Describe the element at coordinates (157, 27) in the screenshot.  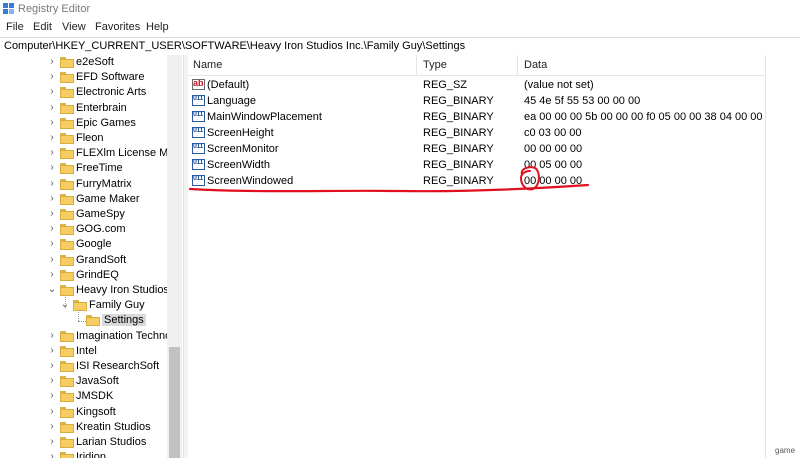
I see `menu-help: Help` at that location.